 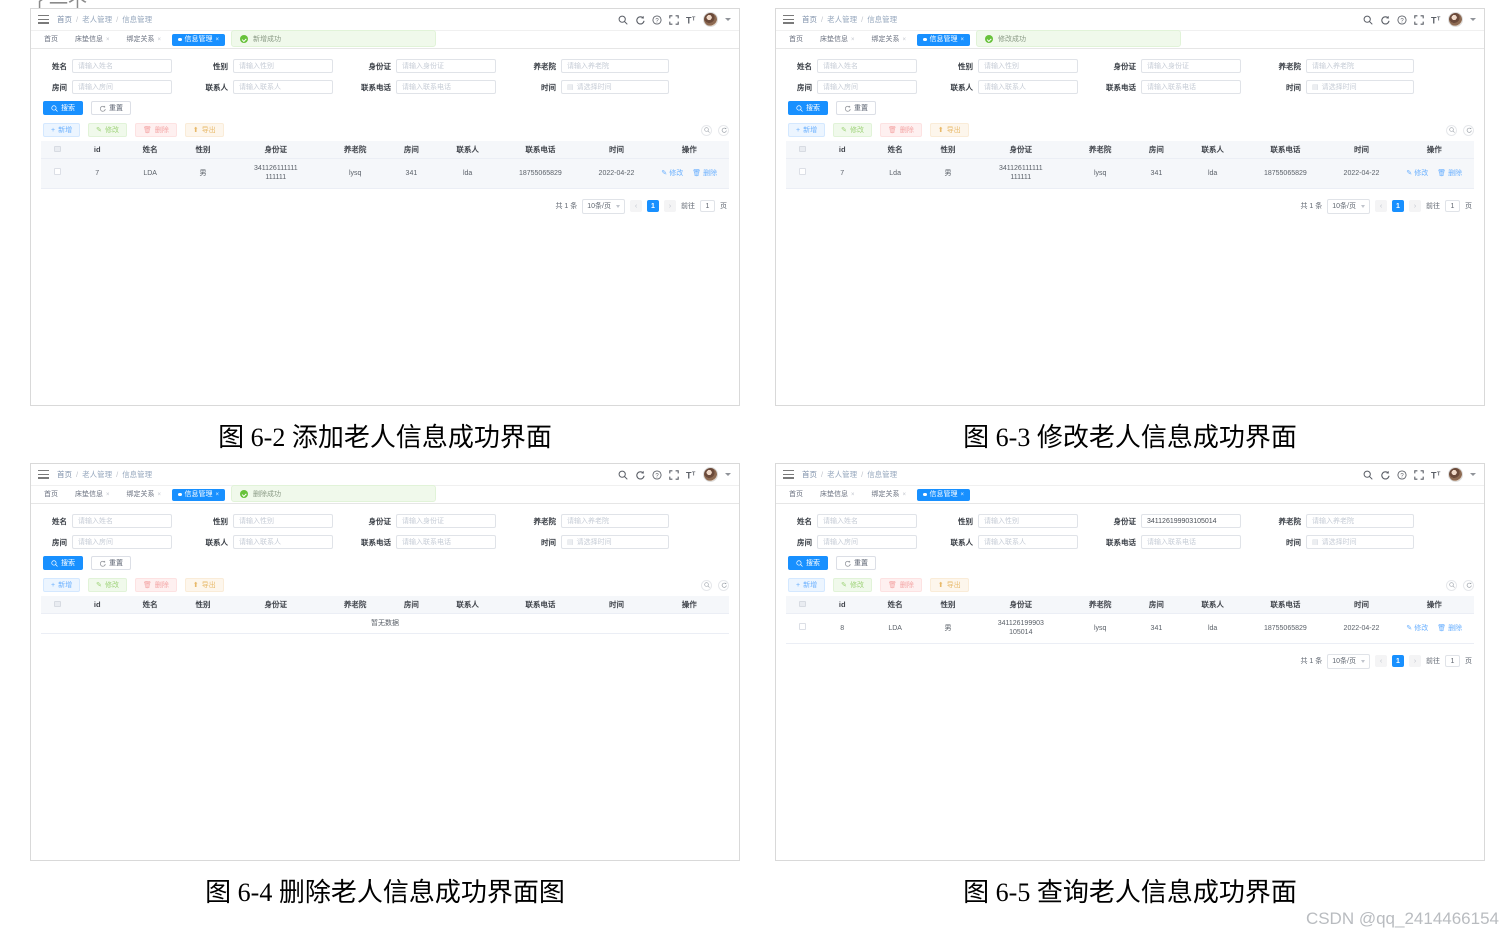 What do you see at coordinates (1449, 628) in the screenshot?
I see `row-delete-link: 🗑 删除` at bounding box center [1449, 628].